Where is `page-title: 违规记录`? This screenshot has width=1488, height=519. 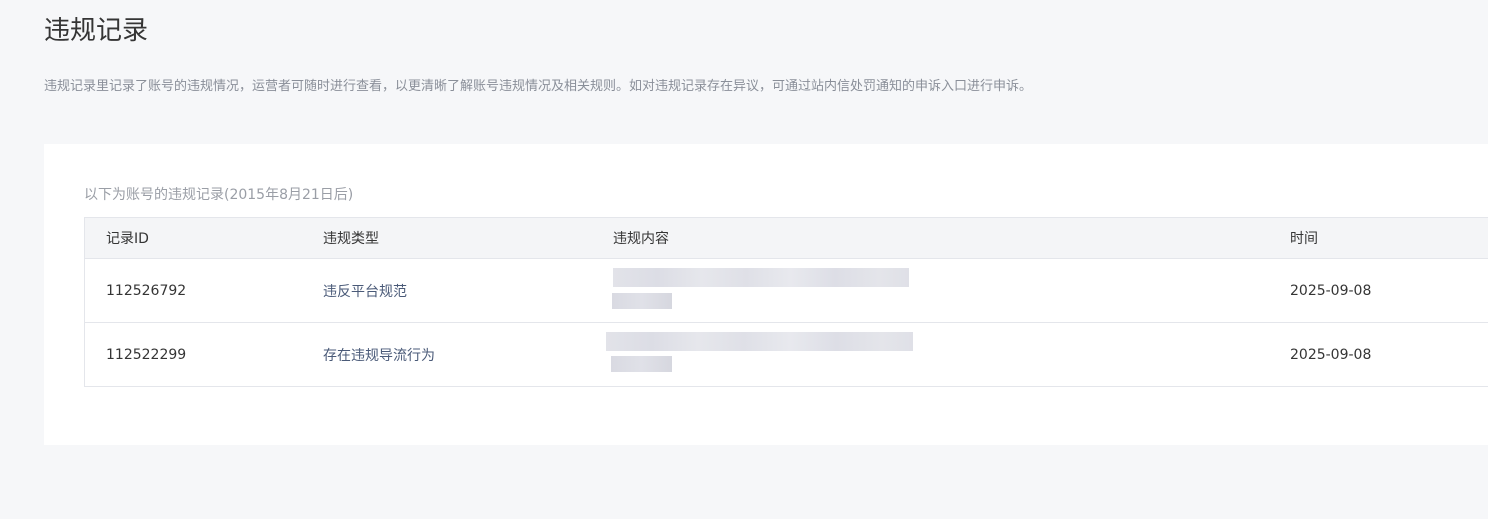 page-title: 违规记录 is located at coordinates (96, 31).